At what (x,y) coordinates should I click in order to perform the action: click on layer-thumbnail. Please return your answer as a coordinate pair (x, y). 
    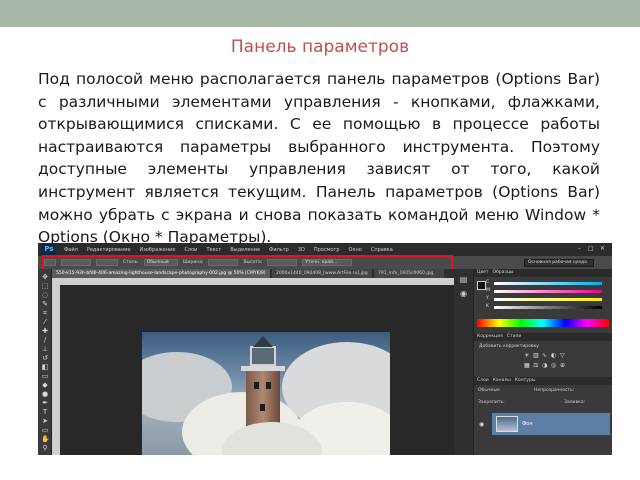
    Looking at the image, I should click on (507, 424).